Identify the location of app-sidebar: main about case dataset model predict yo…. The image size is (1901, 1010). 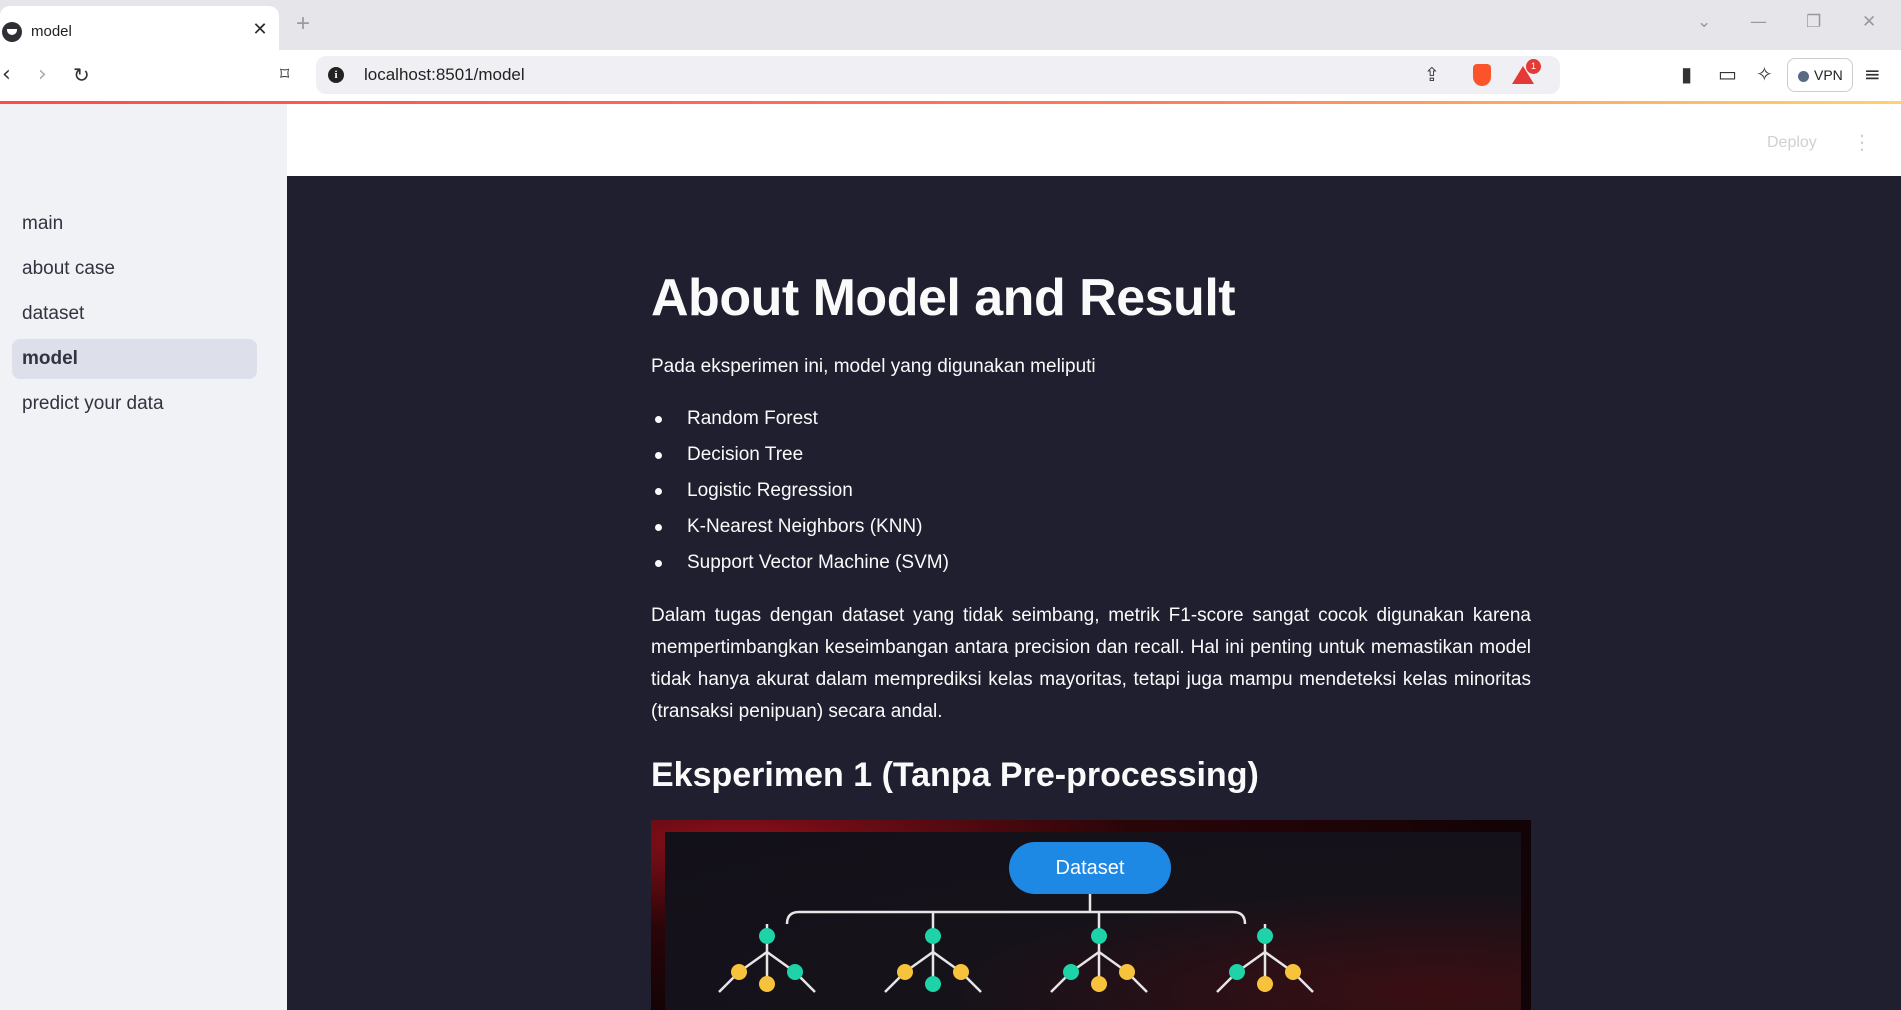
(143, 557).